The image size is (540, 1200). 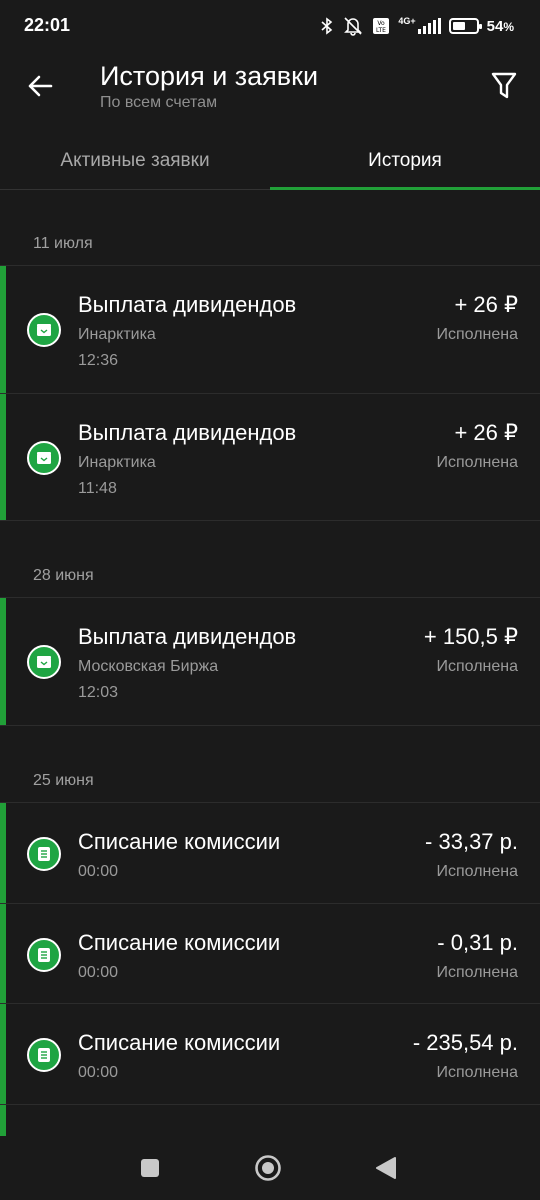 I want to click on funnel-icon, so click(x=504, y=85).